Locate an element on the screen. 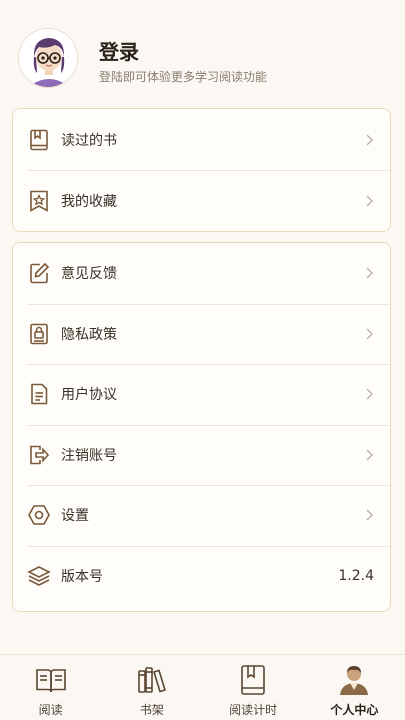  person-icon is located at coordinates (354, 680).